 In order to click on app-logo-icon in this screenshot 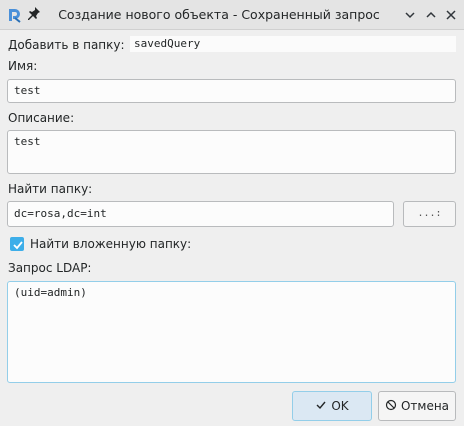, I will do `click(14, 15)`.